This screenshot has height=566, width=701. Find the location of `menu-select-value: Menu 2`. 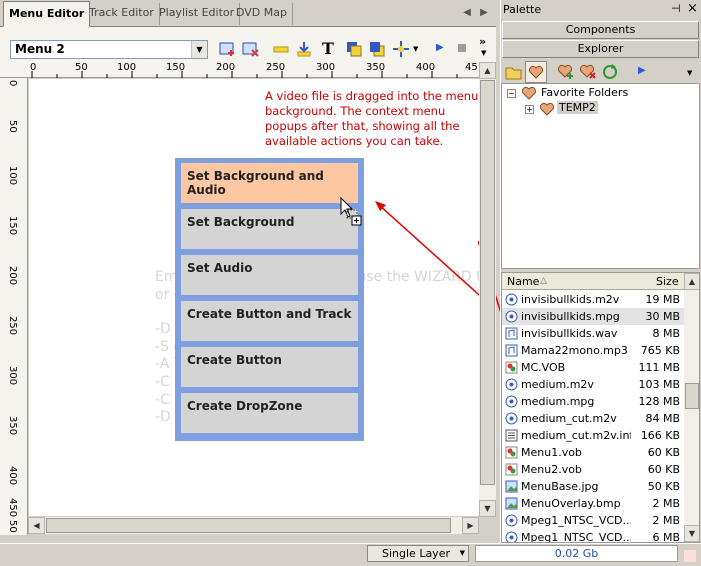

menu-select-value: Menu 2 is located at coordinates (40, 49).